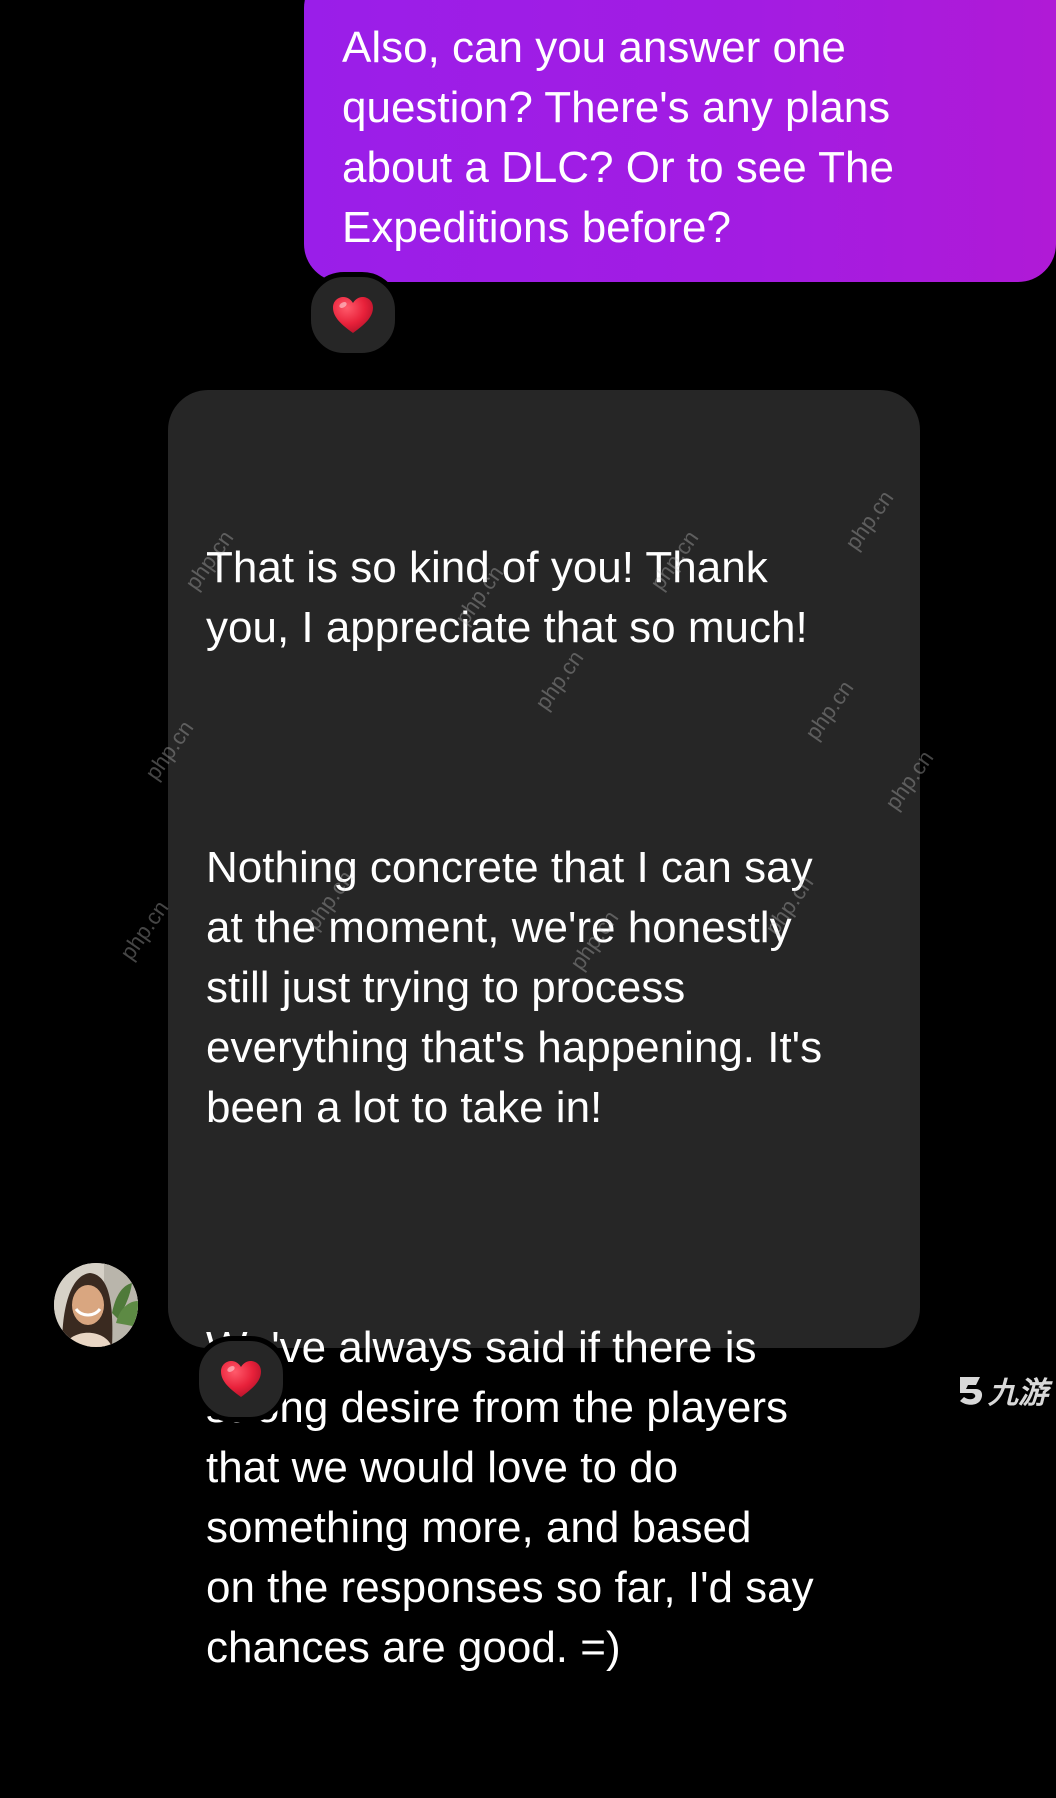  I want to click on sender-avatar, so click(96, 1305).